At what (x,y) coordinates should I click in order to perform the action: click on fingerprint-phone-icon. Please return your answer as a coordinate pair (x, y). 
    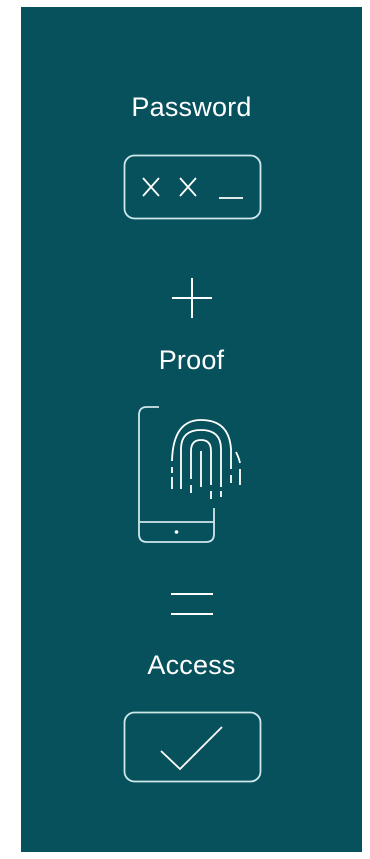
    Looking at the image, I should click on (189, 474).